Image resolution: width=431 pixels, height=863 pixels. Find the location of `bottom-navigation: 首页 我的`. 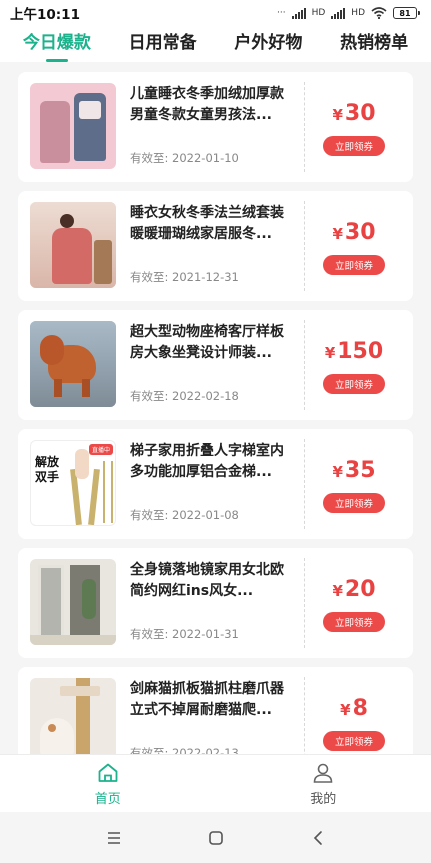

bottom-navigation: 首页 我的 is located at coordinates (215, 783).